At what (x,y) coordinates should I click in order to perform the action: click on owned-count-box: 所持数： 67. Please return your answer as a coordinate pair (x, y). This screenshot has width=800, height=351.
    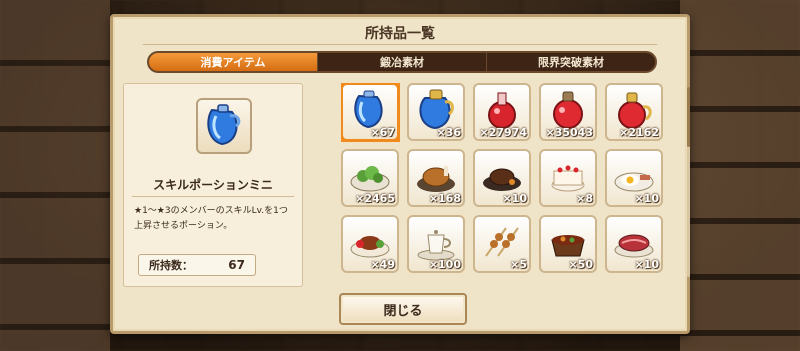
    Looking at the image, I should click on (197, 265).